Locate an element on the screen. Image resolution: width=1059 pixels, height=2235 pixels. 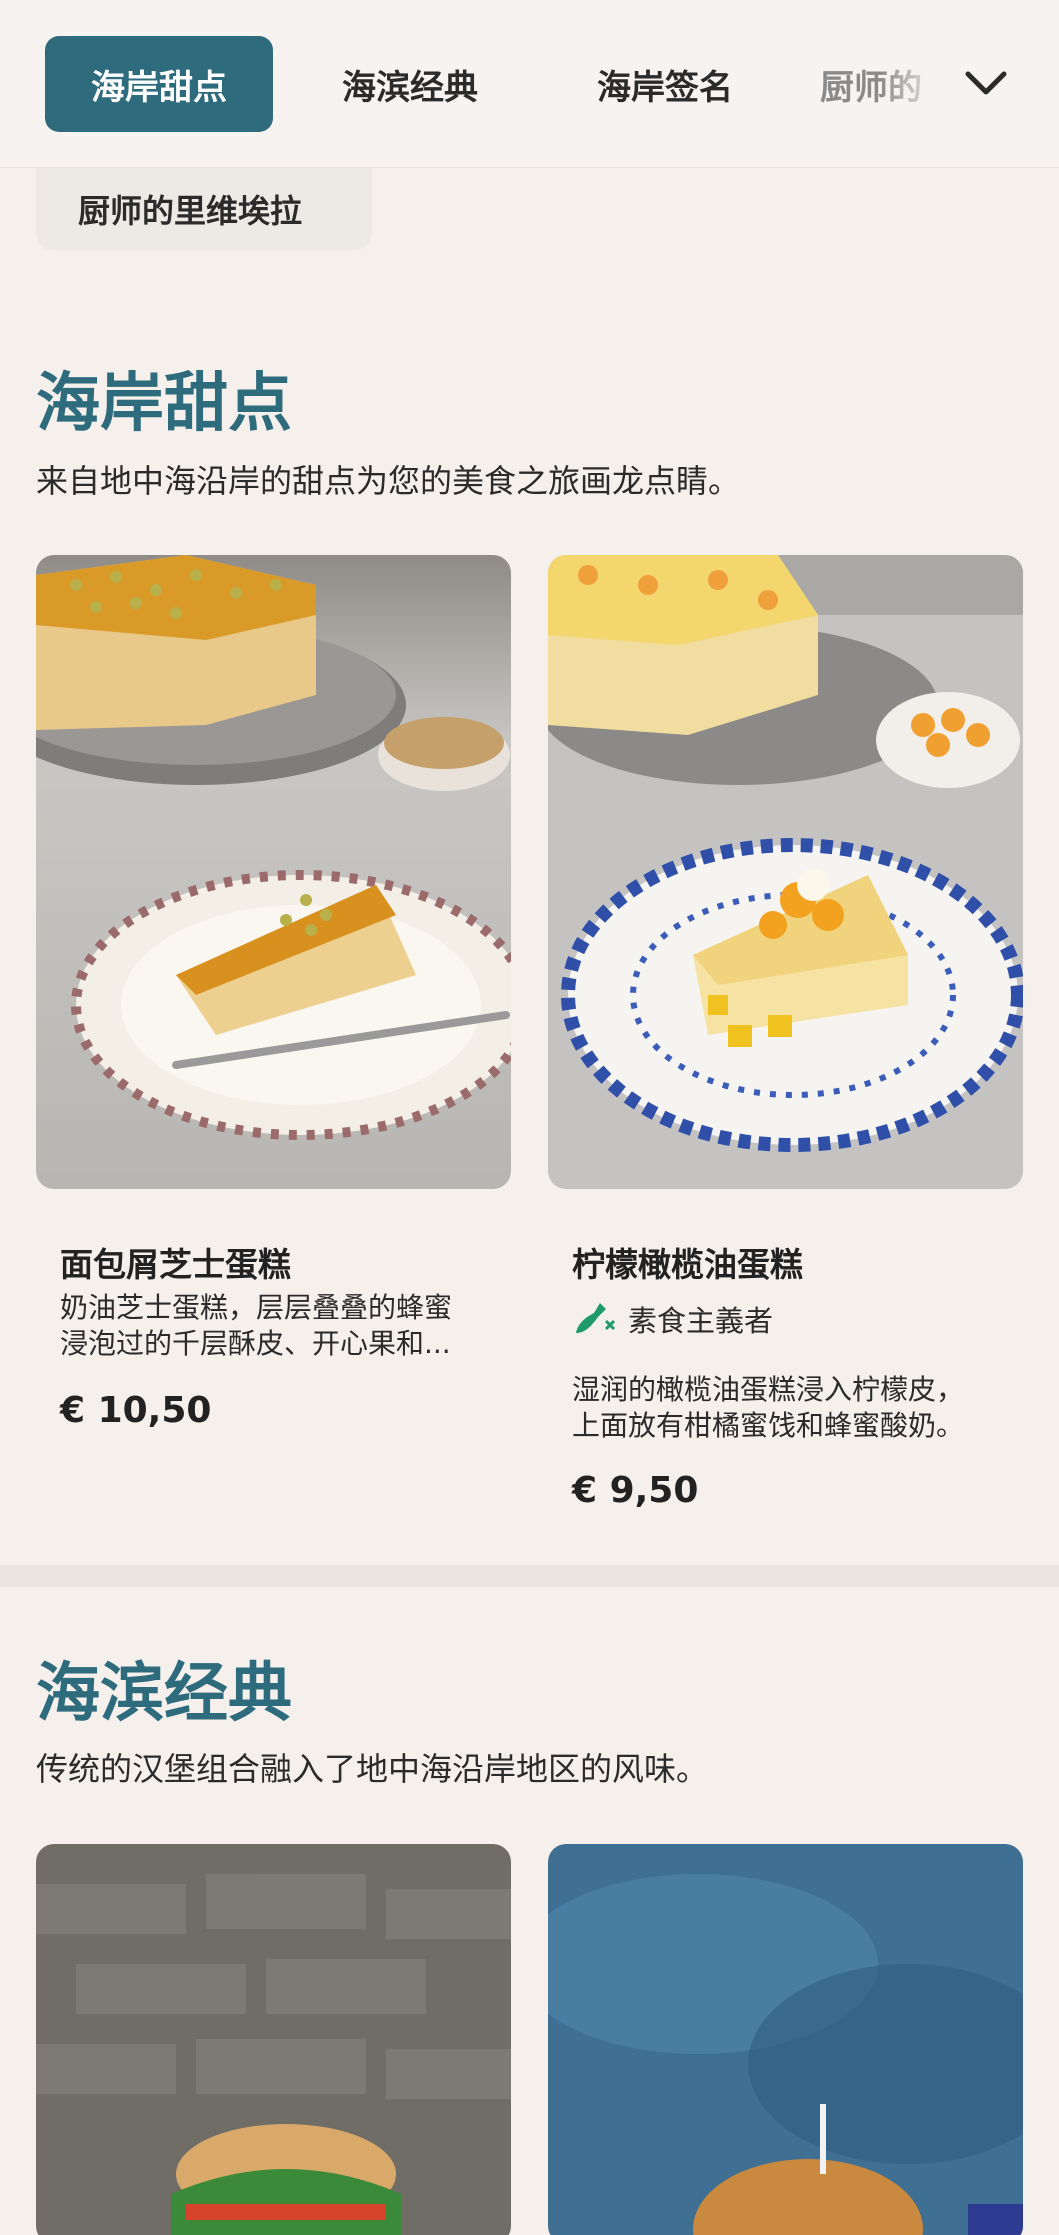
card-description-line-1: 湿润的橄榄油蛋糕浸入柠檬皮， is located at coordinates (768, 1389).